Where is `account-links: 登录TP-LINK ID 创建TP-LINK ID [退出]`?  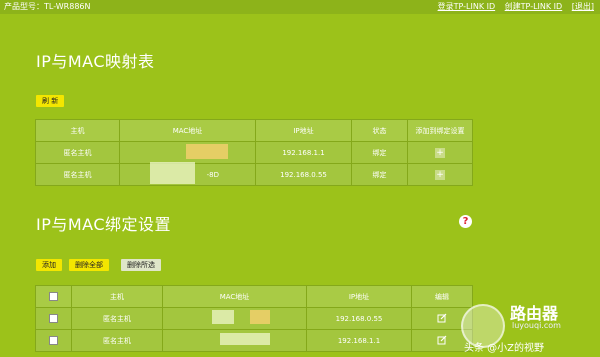
account-links: 登录TP-LINK ID 创建TP-LINK ID [退出] is located at coordinates (512, 7).